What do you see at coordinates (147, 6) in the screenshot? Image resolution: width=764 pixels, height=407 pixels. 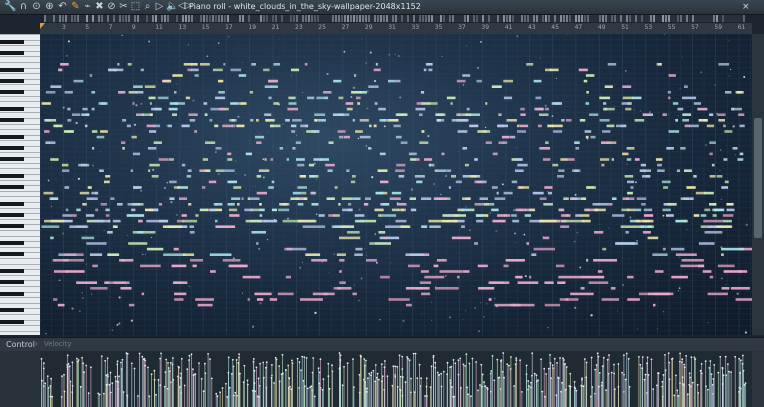 I see `zoom-icon: ⌕` at bounding box center [147, 6].